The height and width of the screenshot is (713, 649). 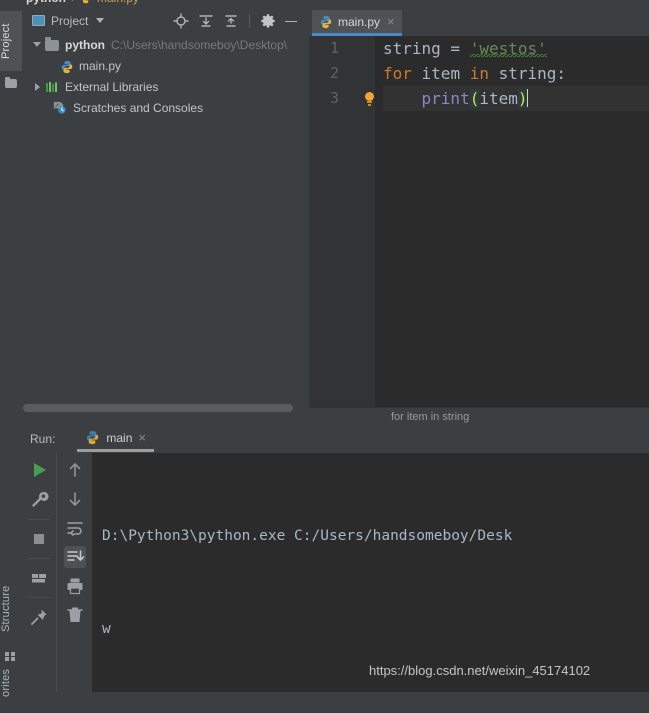 What do you see at coordinates (206, 21) in the screenshot?
I see `expand-all-icon` at bounding box center [206, 21].